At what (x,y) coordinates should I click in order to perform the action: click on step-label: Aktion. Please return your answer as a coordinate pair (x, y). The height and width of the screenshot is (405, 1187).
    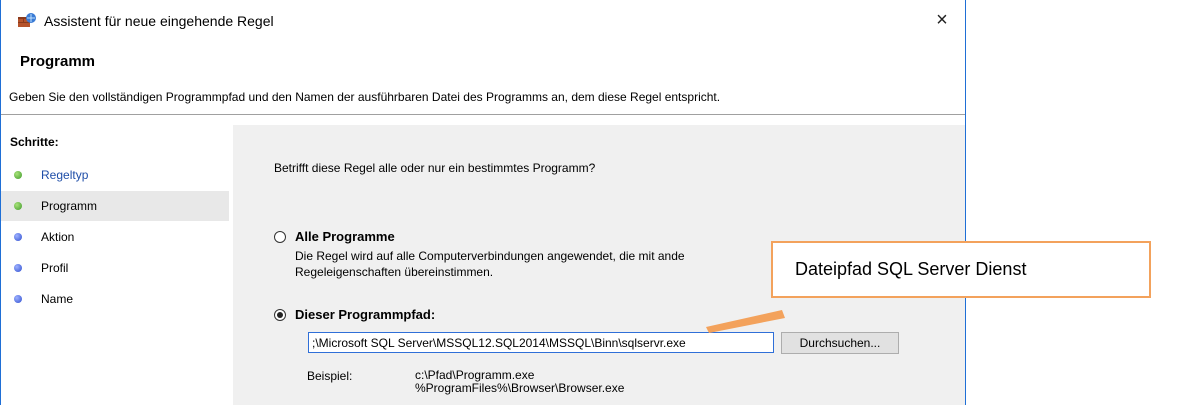
    Looking at the image, I should click on (58, 237).